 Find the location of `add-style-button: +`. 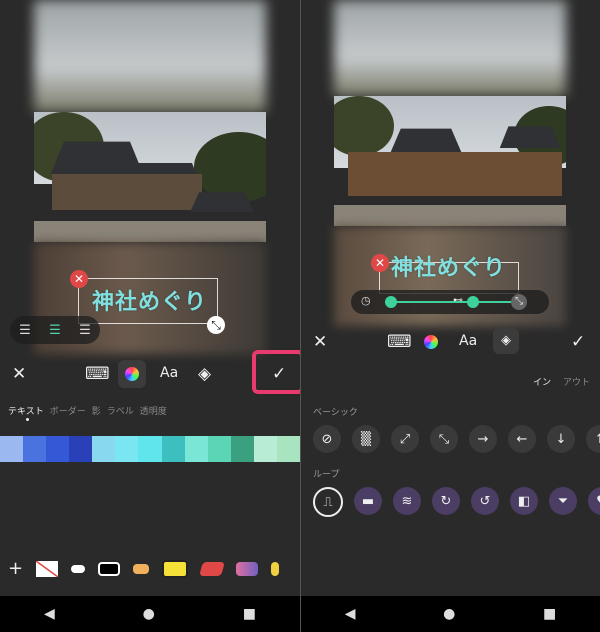

add-style-button: + is located at coordinates (15, 568).